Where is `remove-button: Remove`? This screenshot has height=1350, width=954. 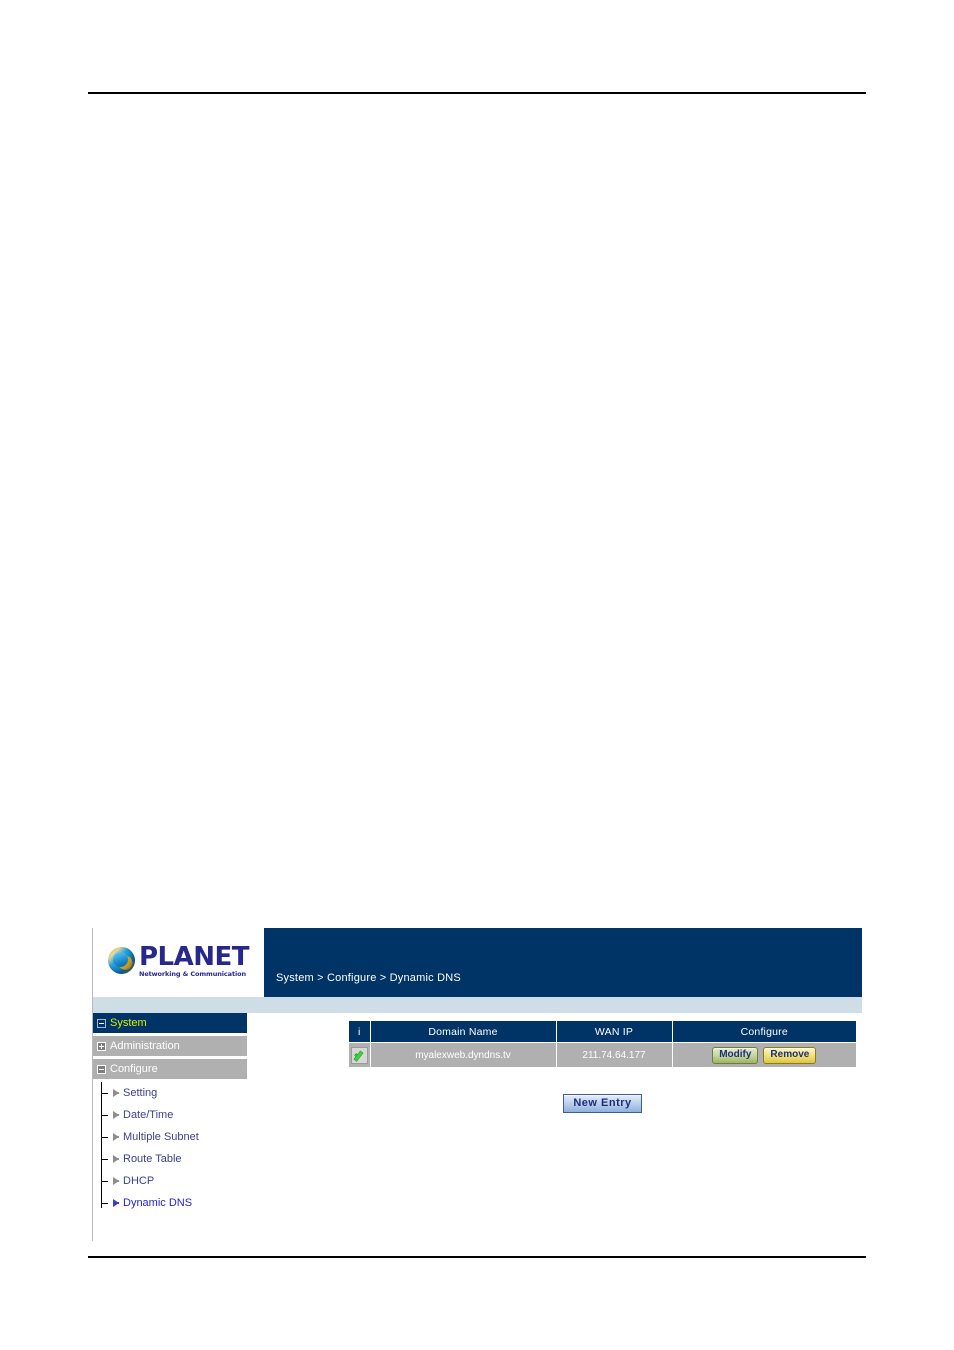
remove-button: Remove is located at coordinates (790, 1055).